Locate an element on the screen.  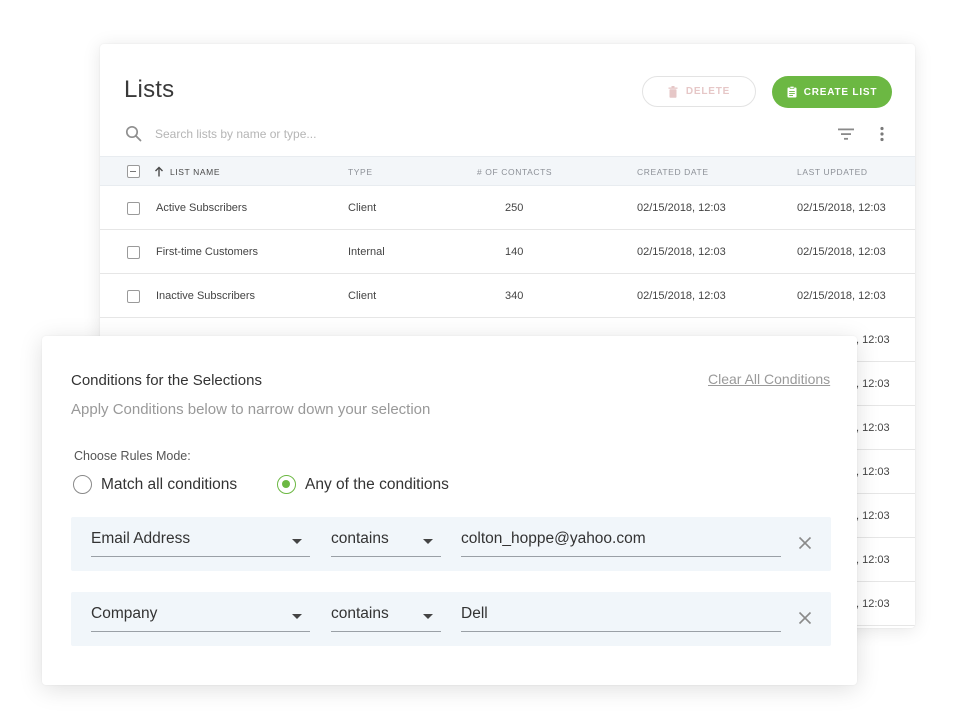
clipboard-icon is located at coordinates (792, 92).